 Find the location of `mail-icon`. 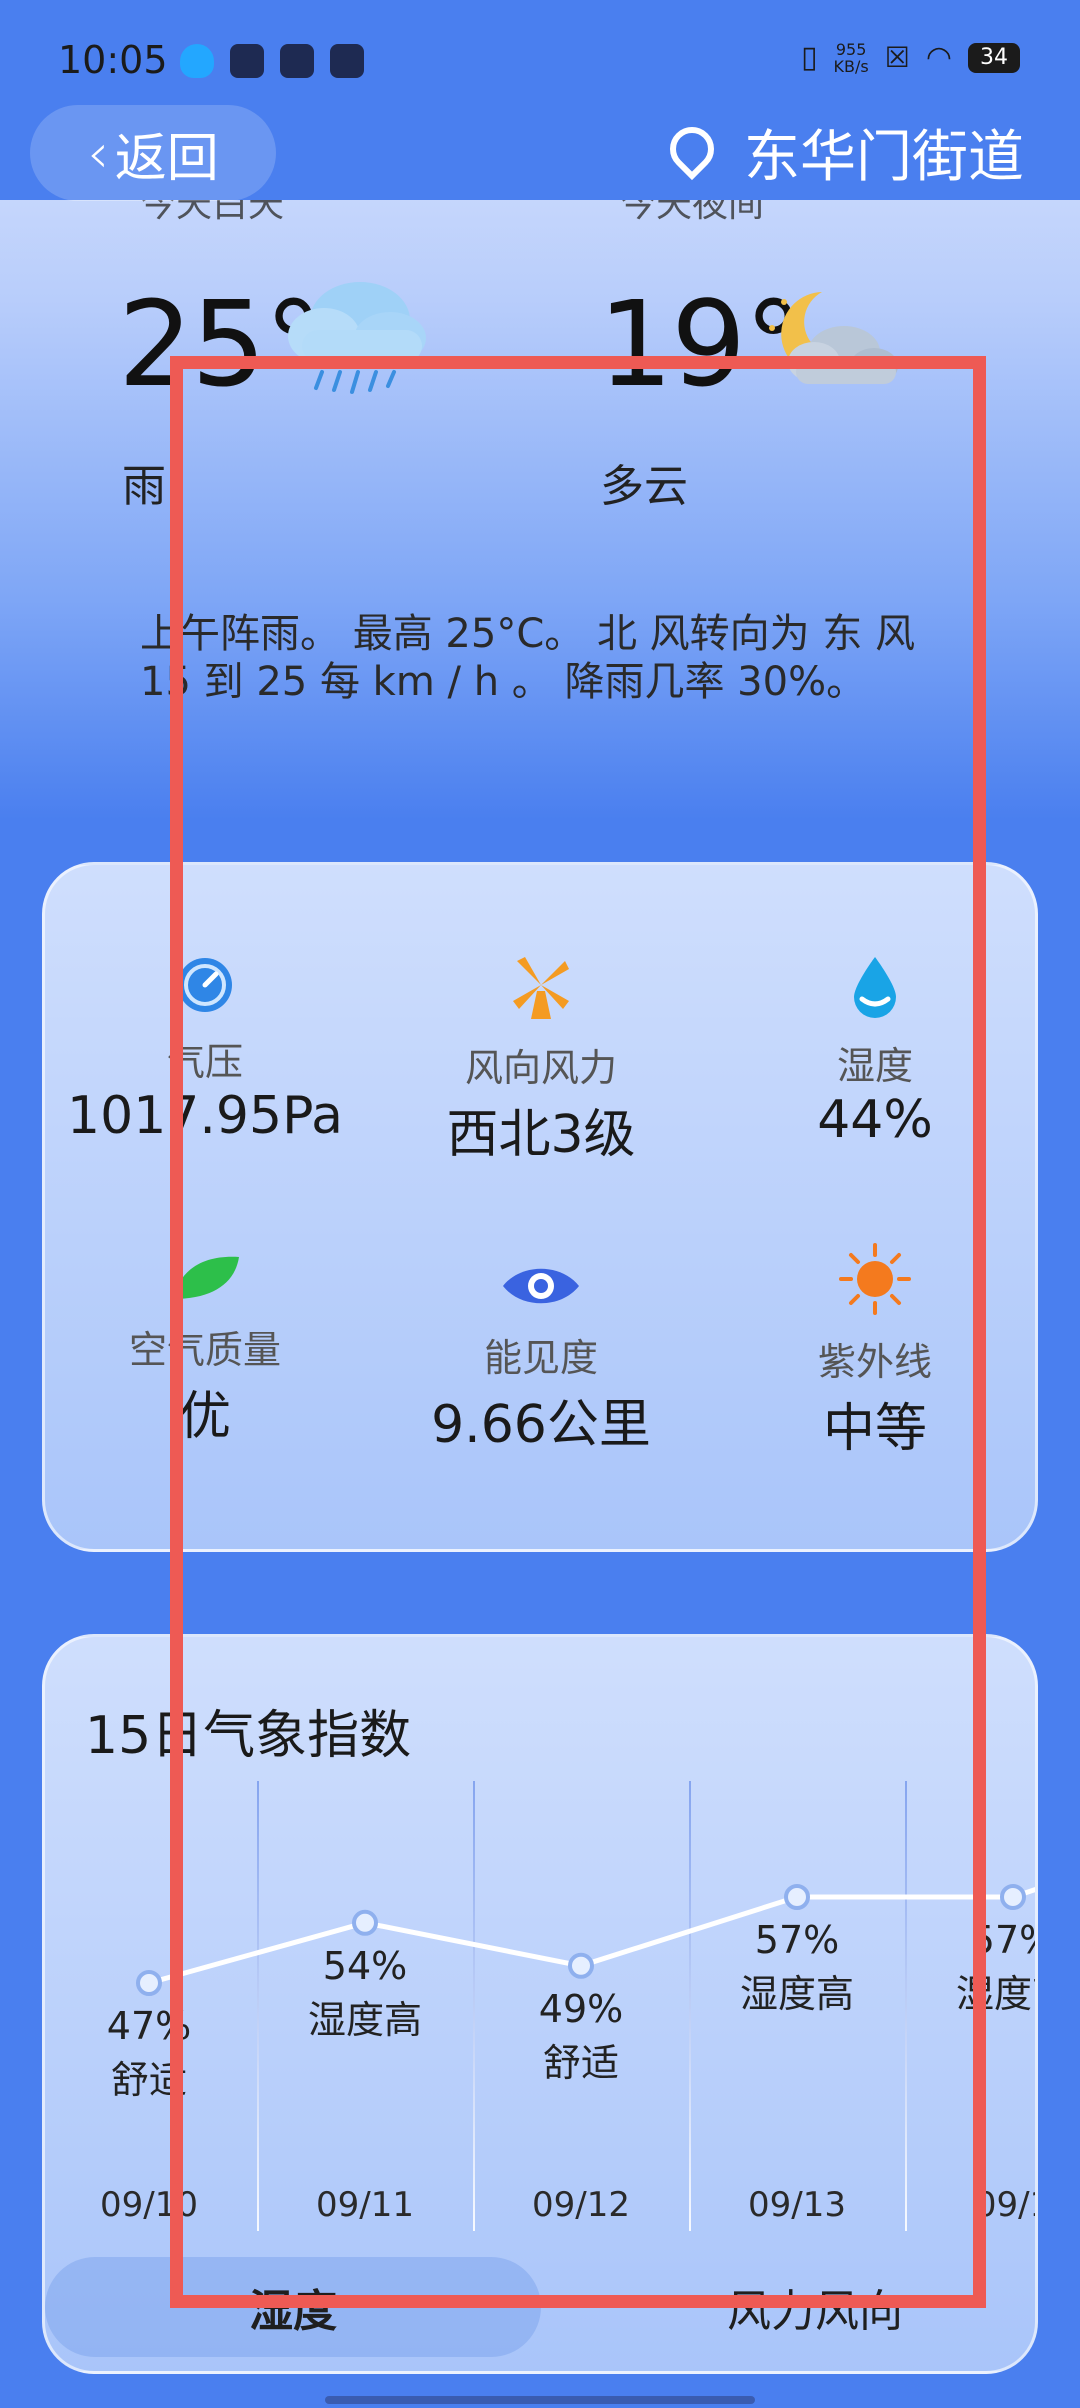

mail-icon is located at coordinates (297, 61).